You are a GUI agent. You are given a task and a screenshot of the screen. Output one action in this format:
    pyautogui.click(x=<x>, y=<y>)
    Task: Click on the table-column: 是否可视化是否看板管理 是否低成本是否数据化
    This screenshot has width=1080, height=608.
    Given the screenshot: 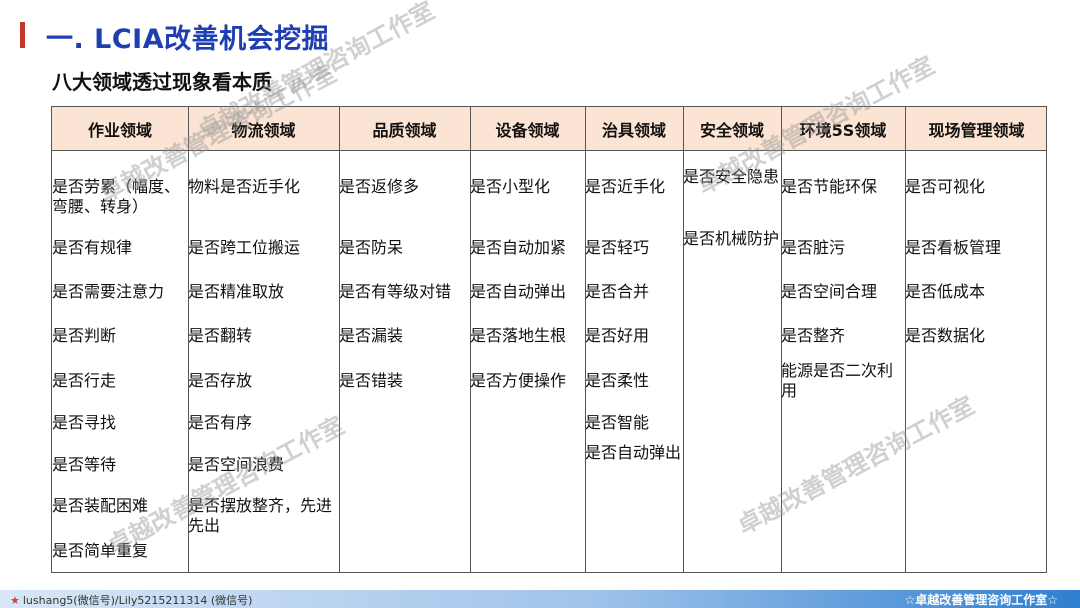 What is the action you would take?
    pyautogui.click(x=976, y=361)
    